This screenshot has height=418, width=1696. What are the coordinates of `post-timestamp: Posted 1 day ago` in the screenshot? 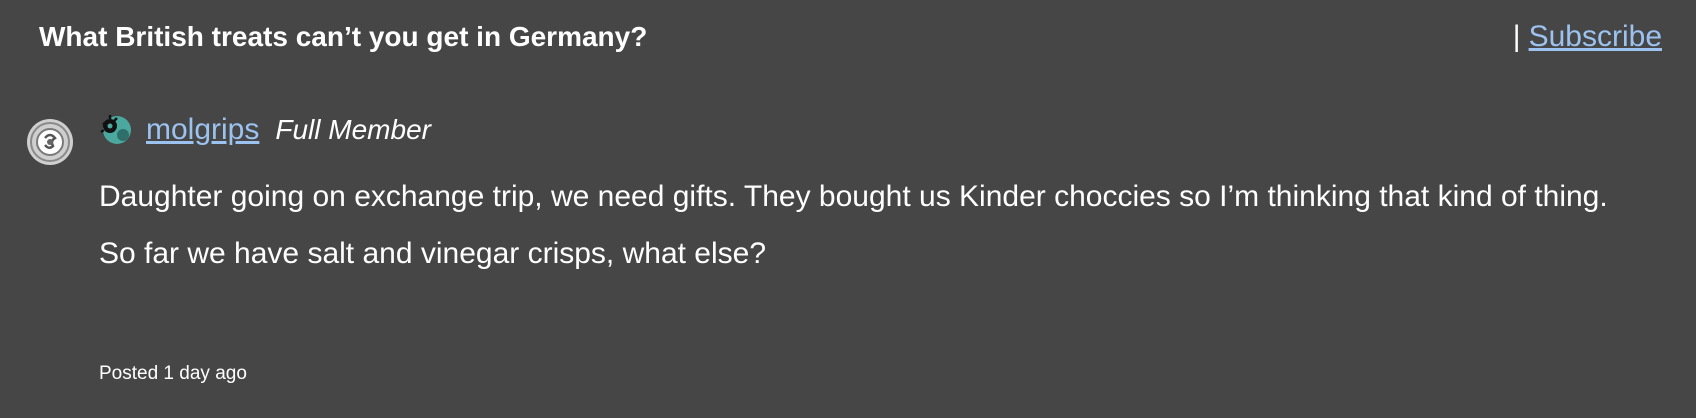 It's located at (173, 373).